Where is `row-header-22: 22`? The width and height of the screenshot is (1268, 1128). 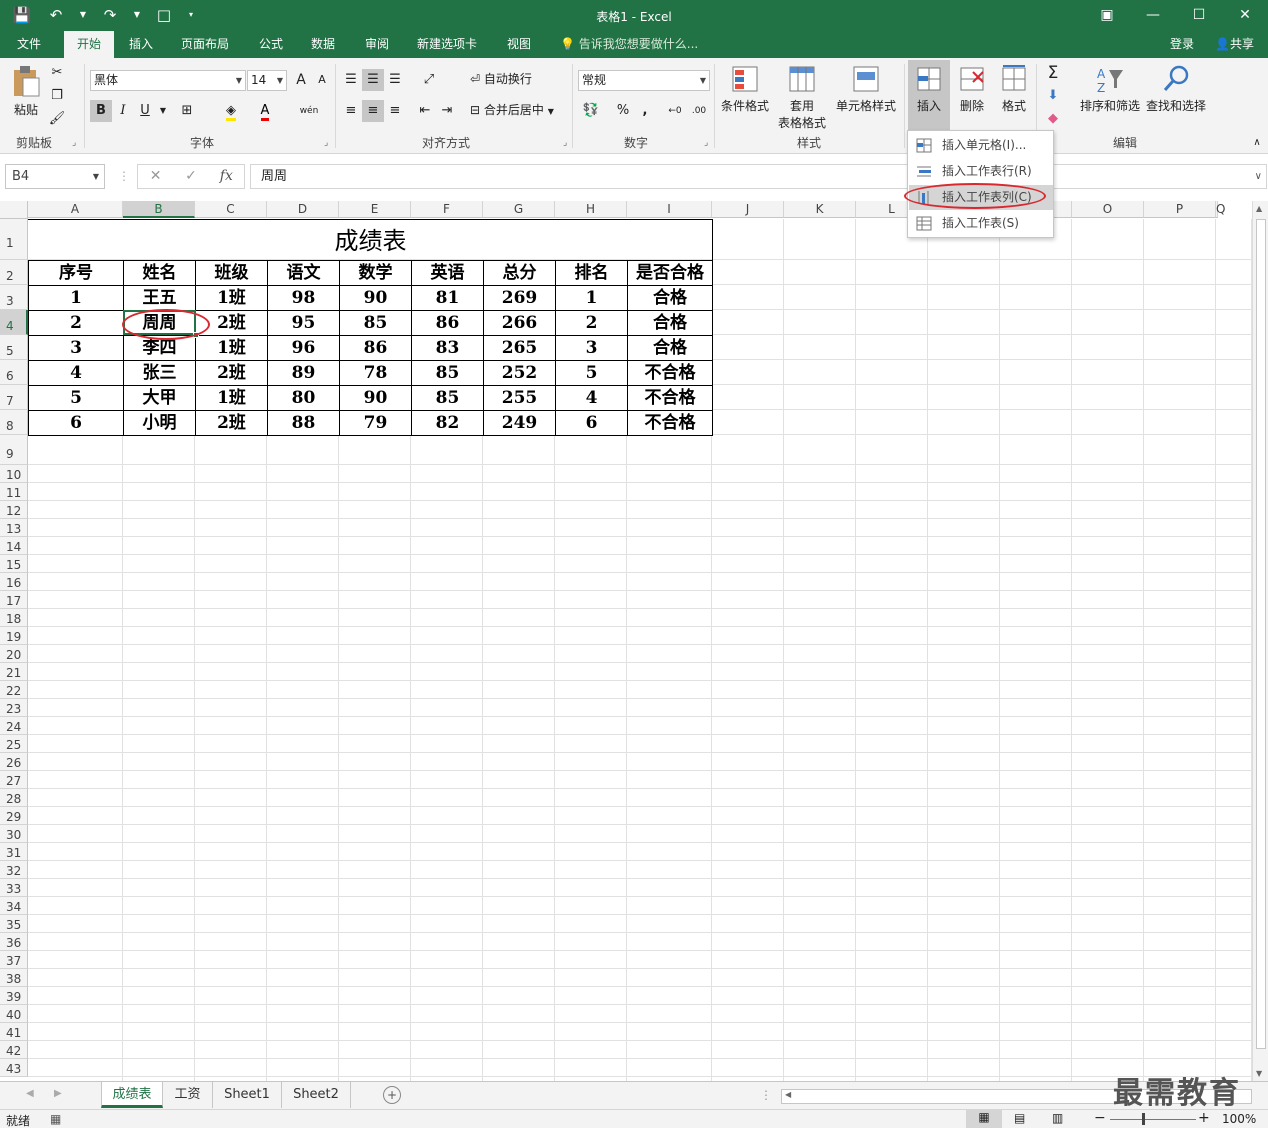
row-header-22: 22 is located at coordinates (14, 690).